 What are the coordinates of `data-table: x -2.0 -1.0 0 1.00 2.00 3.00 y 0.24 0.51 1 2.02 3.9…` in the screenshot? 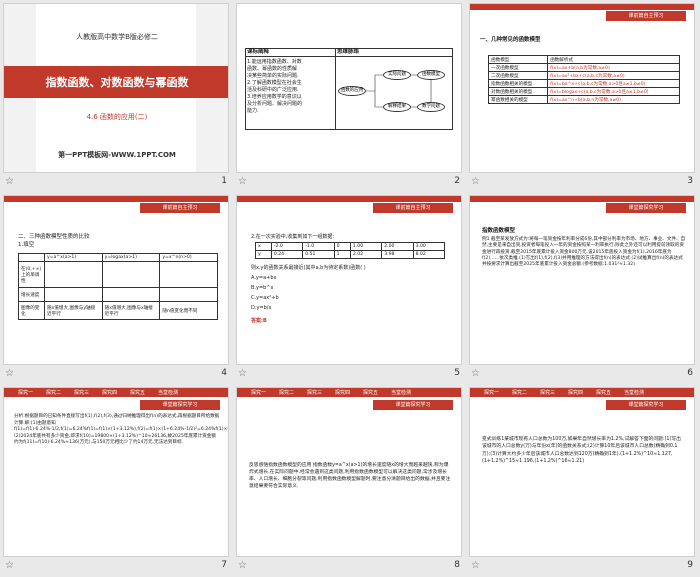 It's located at (350, 250).